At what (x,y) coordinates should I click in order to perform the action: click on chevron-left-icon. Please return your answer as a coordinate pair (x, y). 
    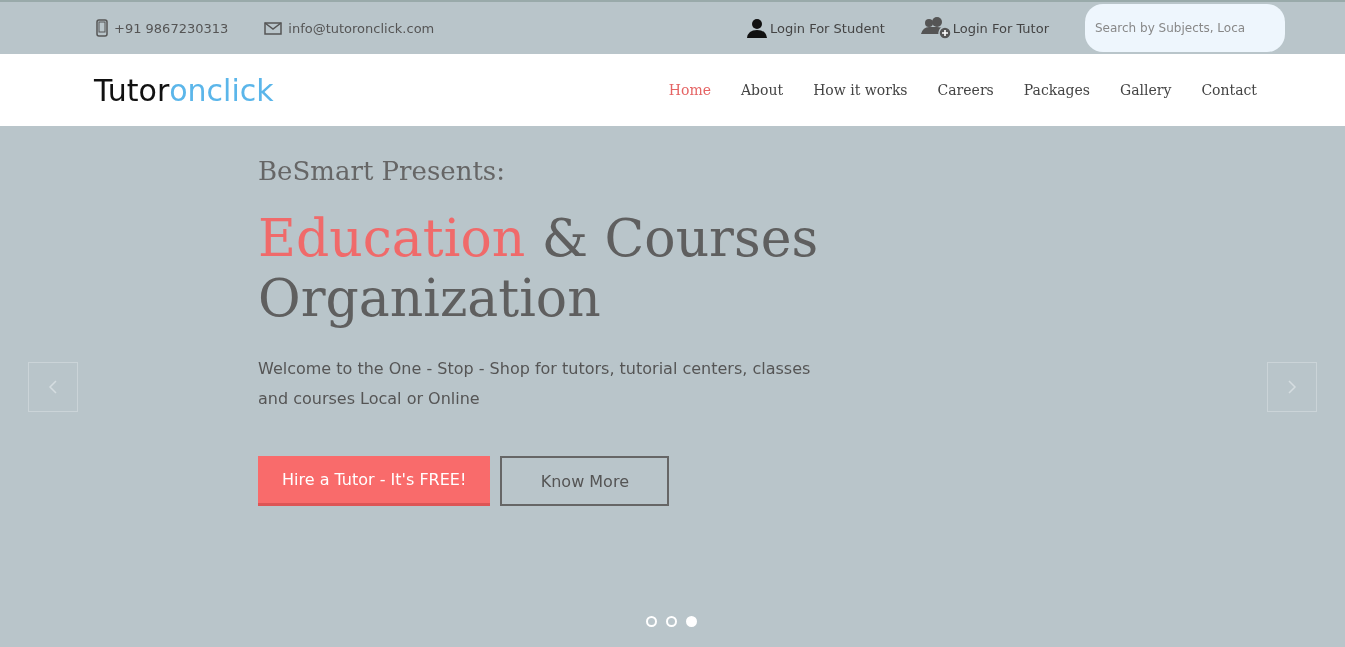
    Looking at the image, I should click on (53, 386).